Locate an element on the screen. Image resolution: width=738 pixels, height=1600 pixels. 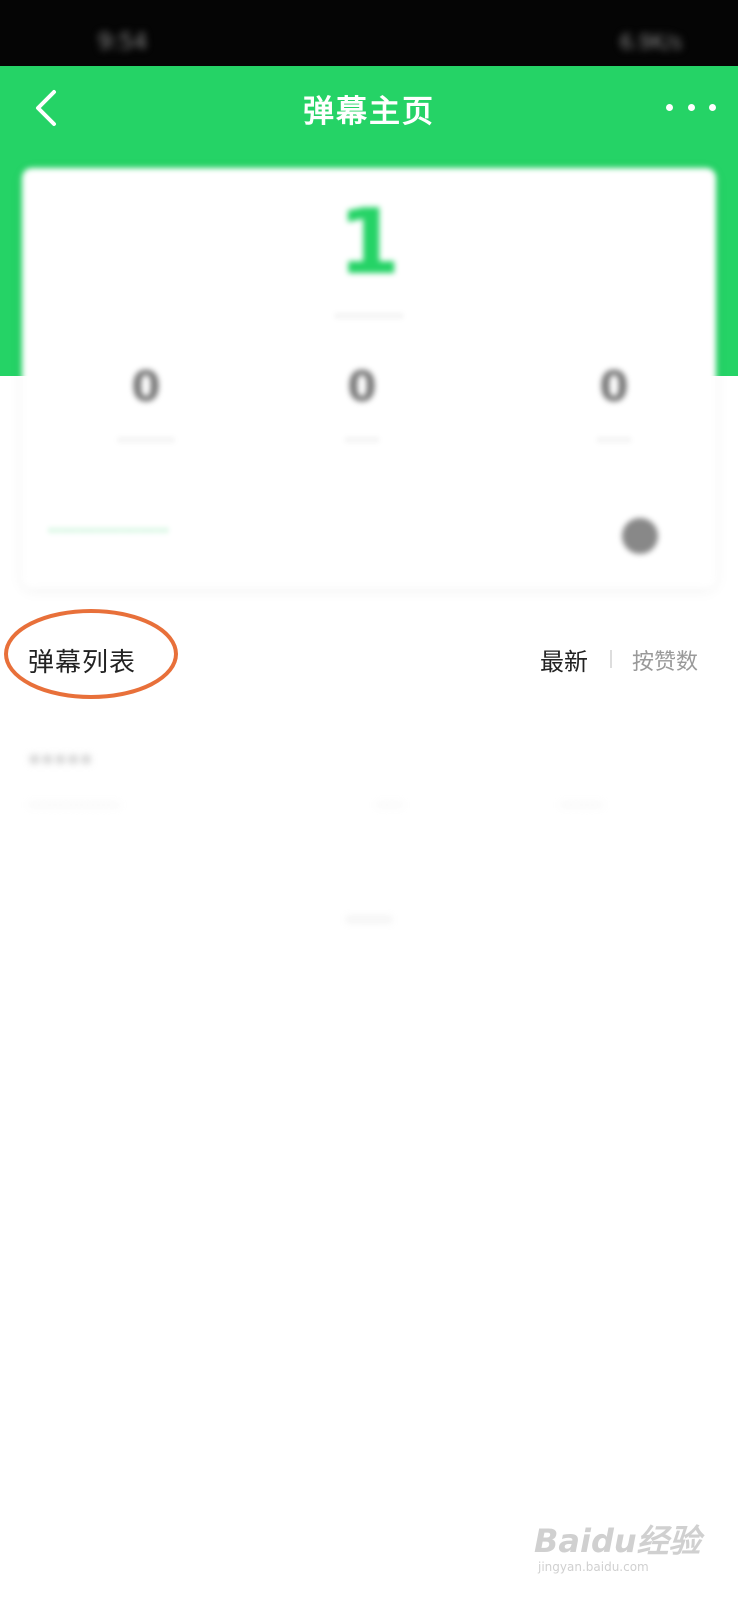
danmaku-stats: ········ is located at coordinates (582, 806).